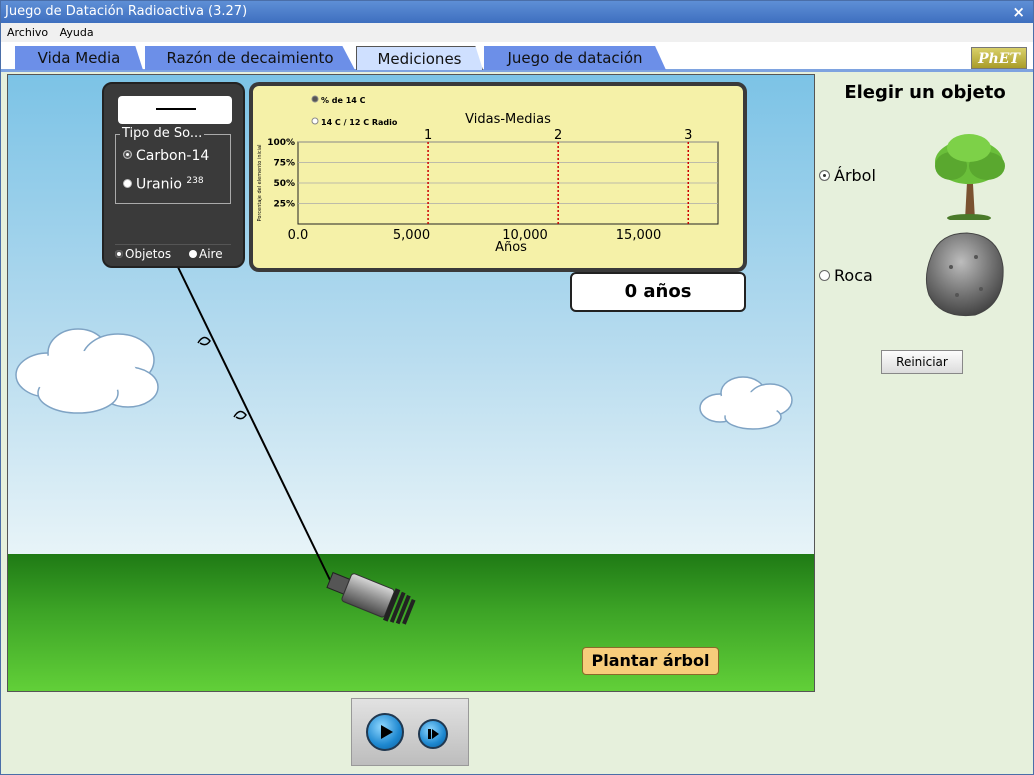 The height and width of the screenshot is (775, 1034). I want to click on half-life-marker-label: 2, so click(558, 135).